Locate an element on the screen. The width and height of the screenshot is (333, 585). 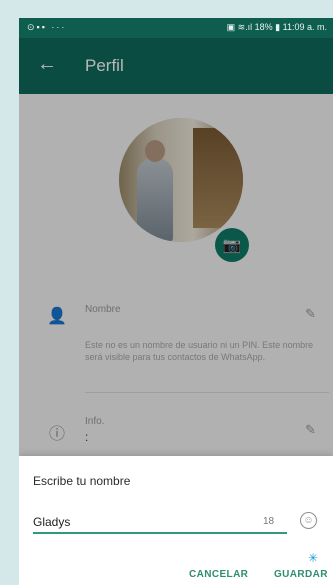
cancel-button: CANCELAR is located at coordinates (218, 574).